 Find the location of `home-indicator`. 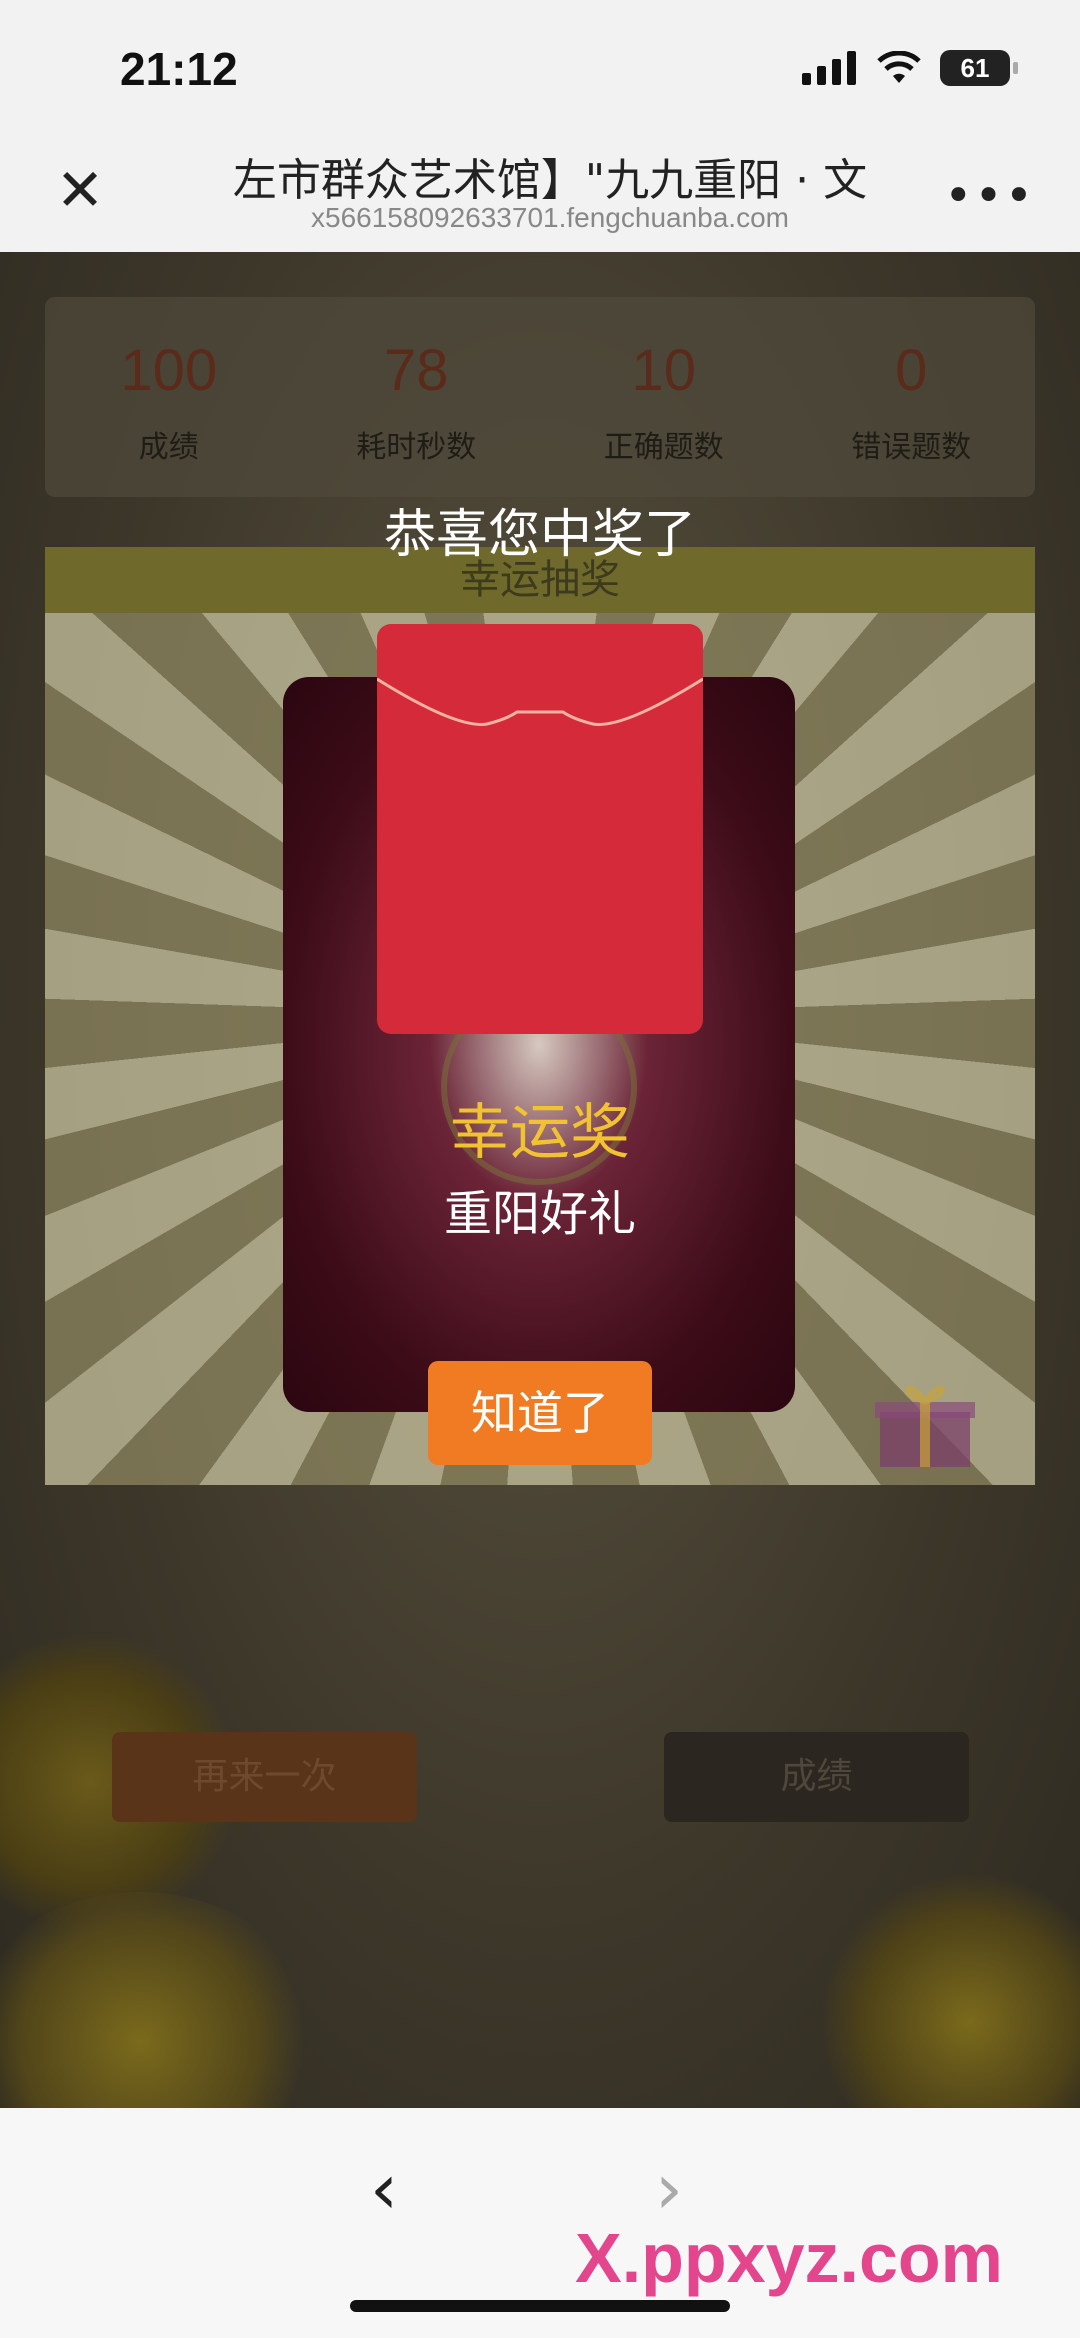

home-indicator is located at coordinates (540, 2306).